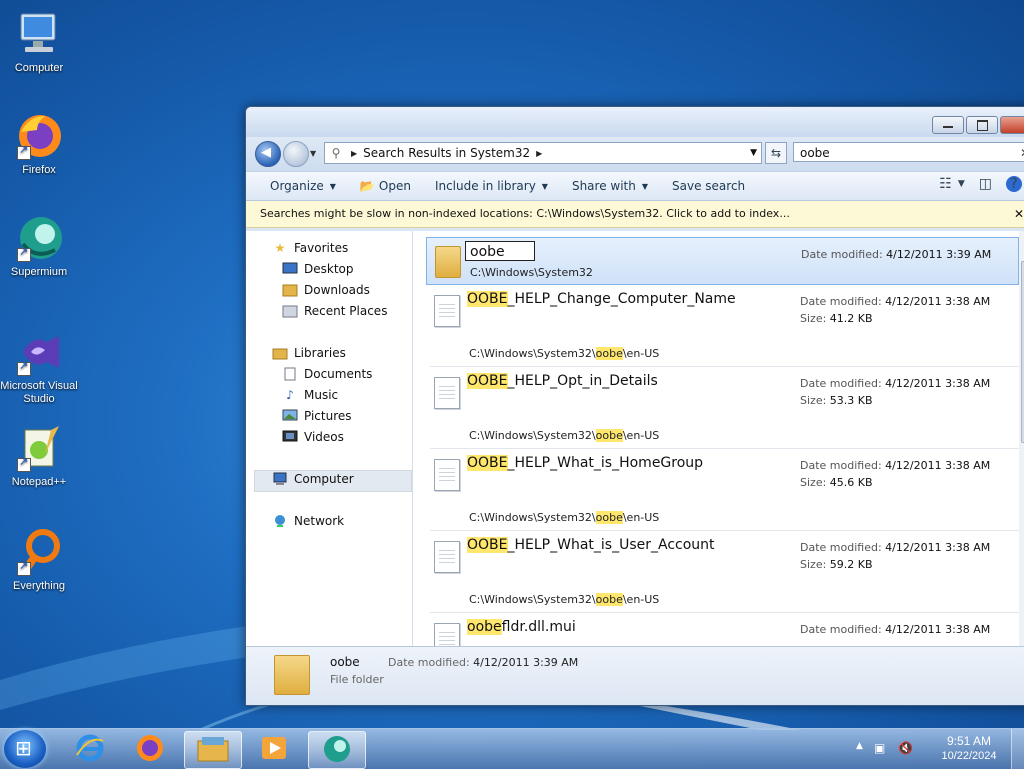 The image size is (1024, 769). Describe the element at coordinates (296, 154) in the screenshot. I see `forward-button` at that location.